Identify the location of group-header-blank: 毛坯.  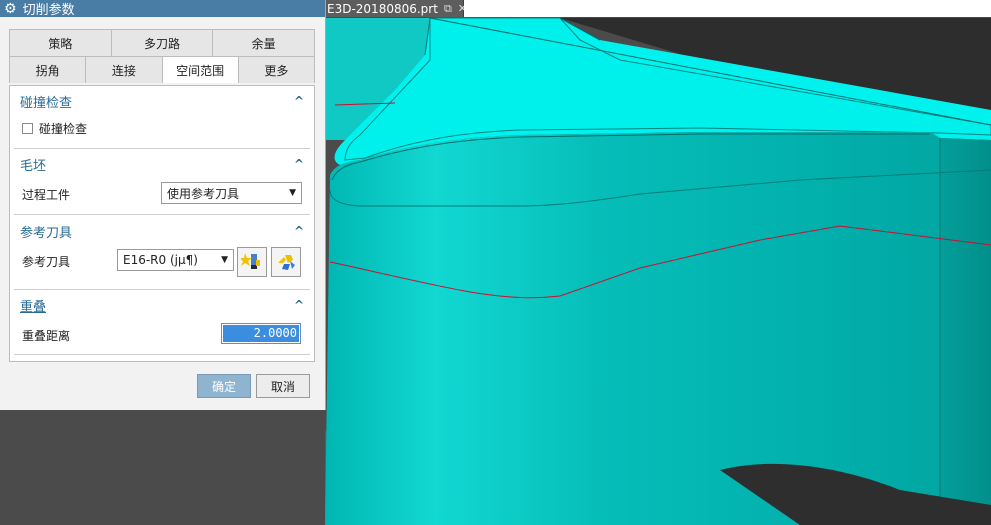
(33, 166).